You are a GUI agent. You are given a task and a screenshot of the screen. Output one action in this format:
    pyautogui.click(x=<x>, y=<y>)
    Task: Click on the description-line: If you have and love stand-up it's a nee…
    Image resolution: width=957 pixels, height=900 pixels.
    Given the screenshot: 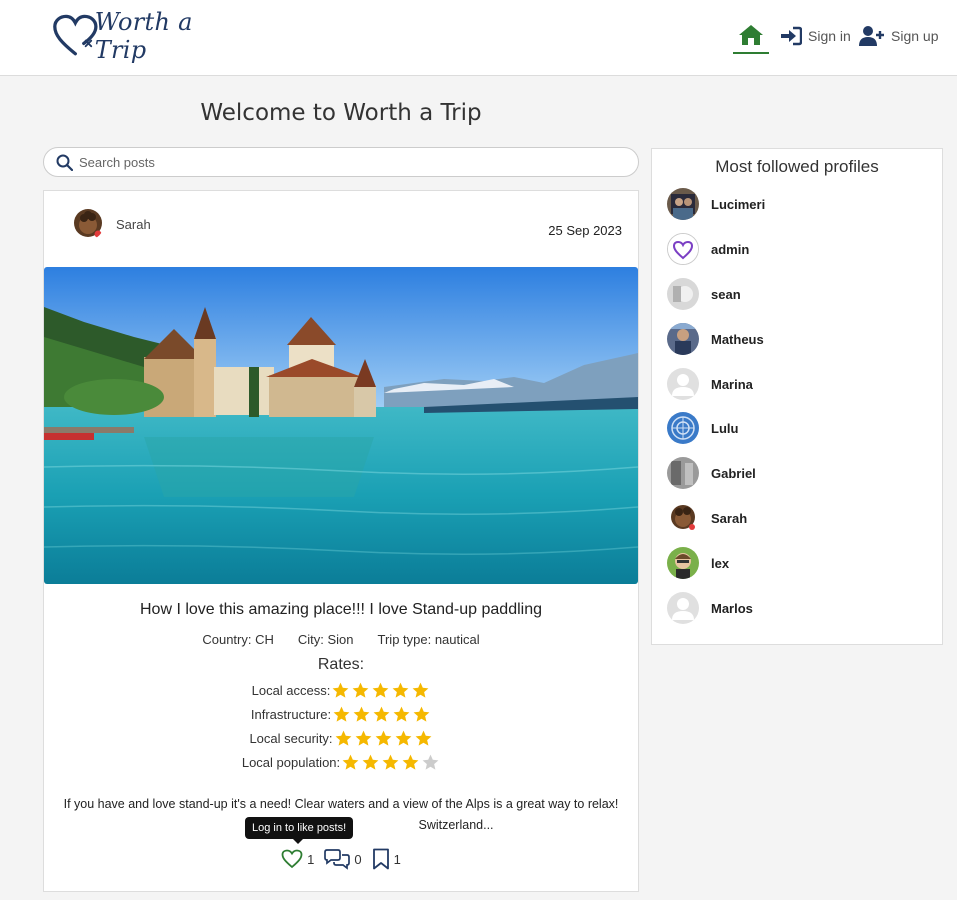 What is the action you would take?
    pyautogui.click(x=341, y=804)
    